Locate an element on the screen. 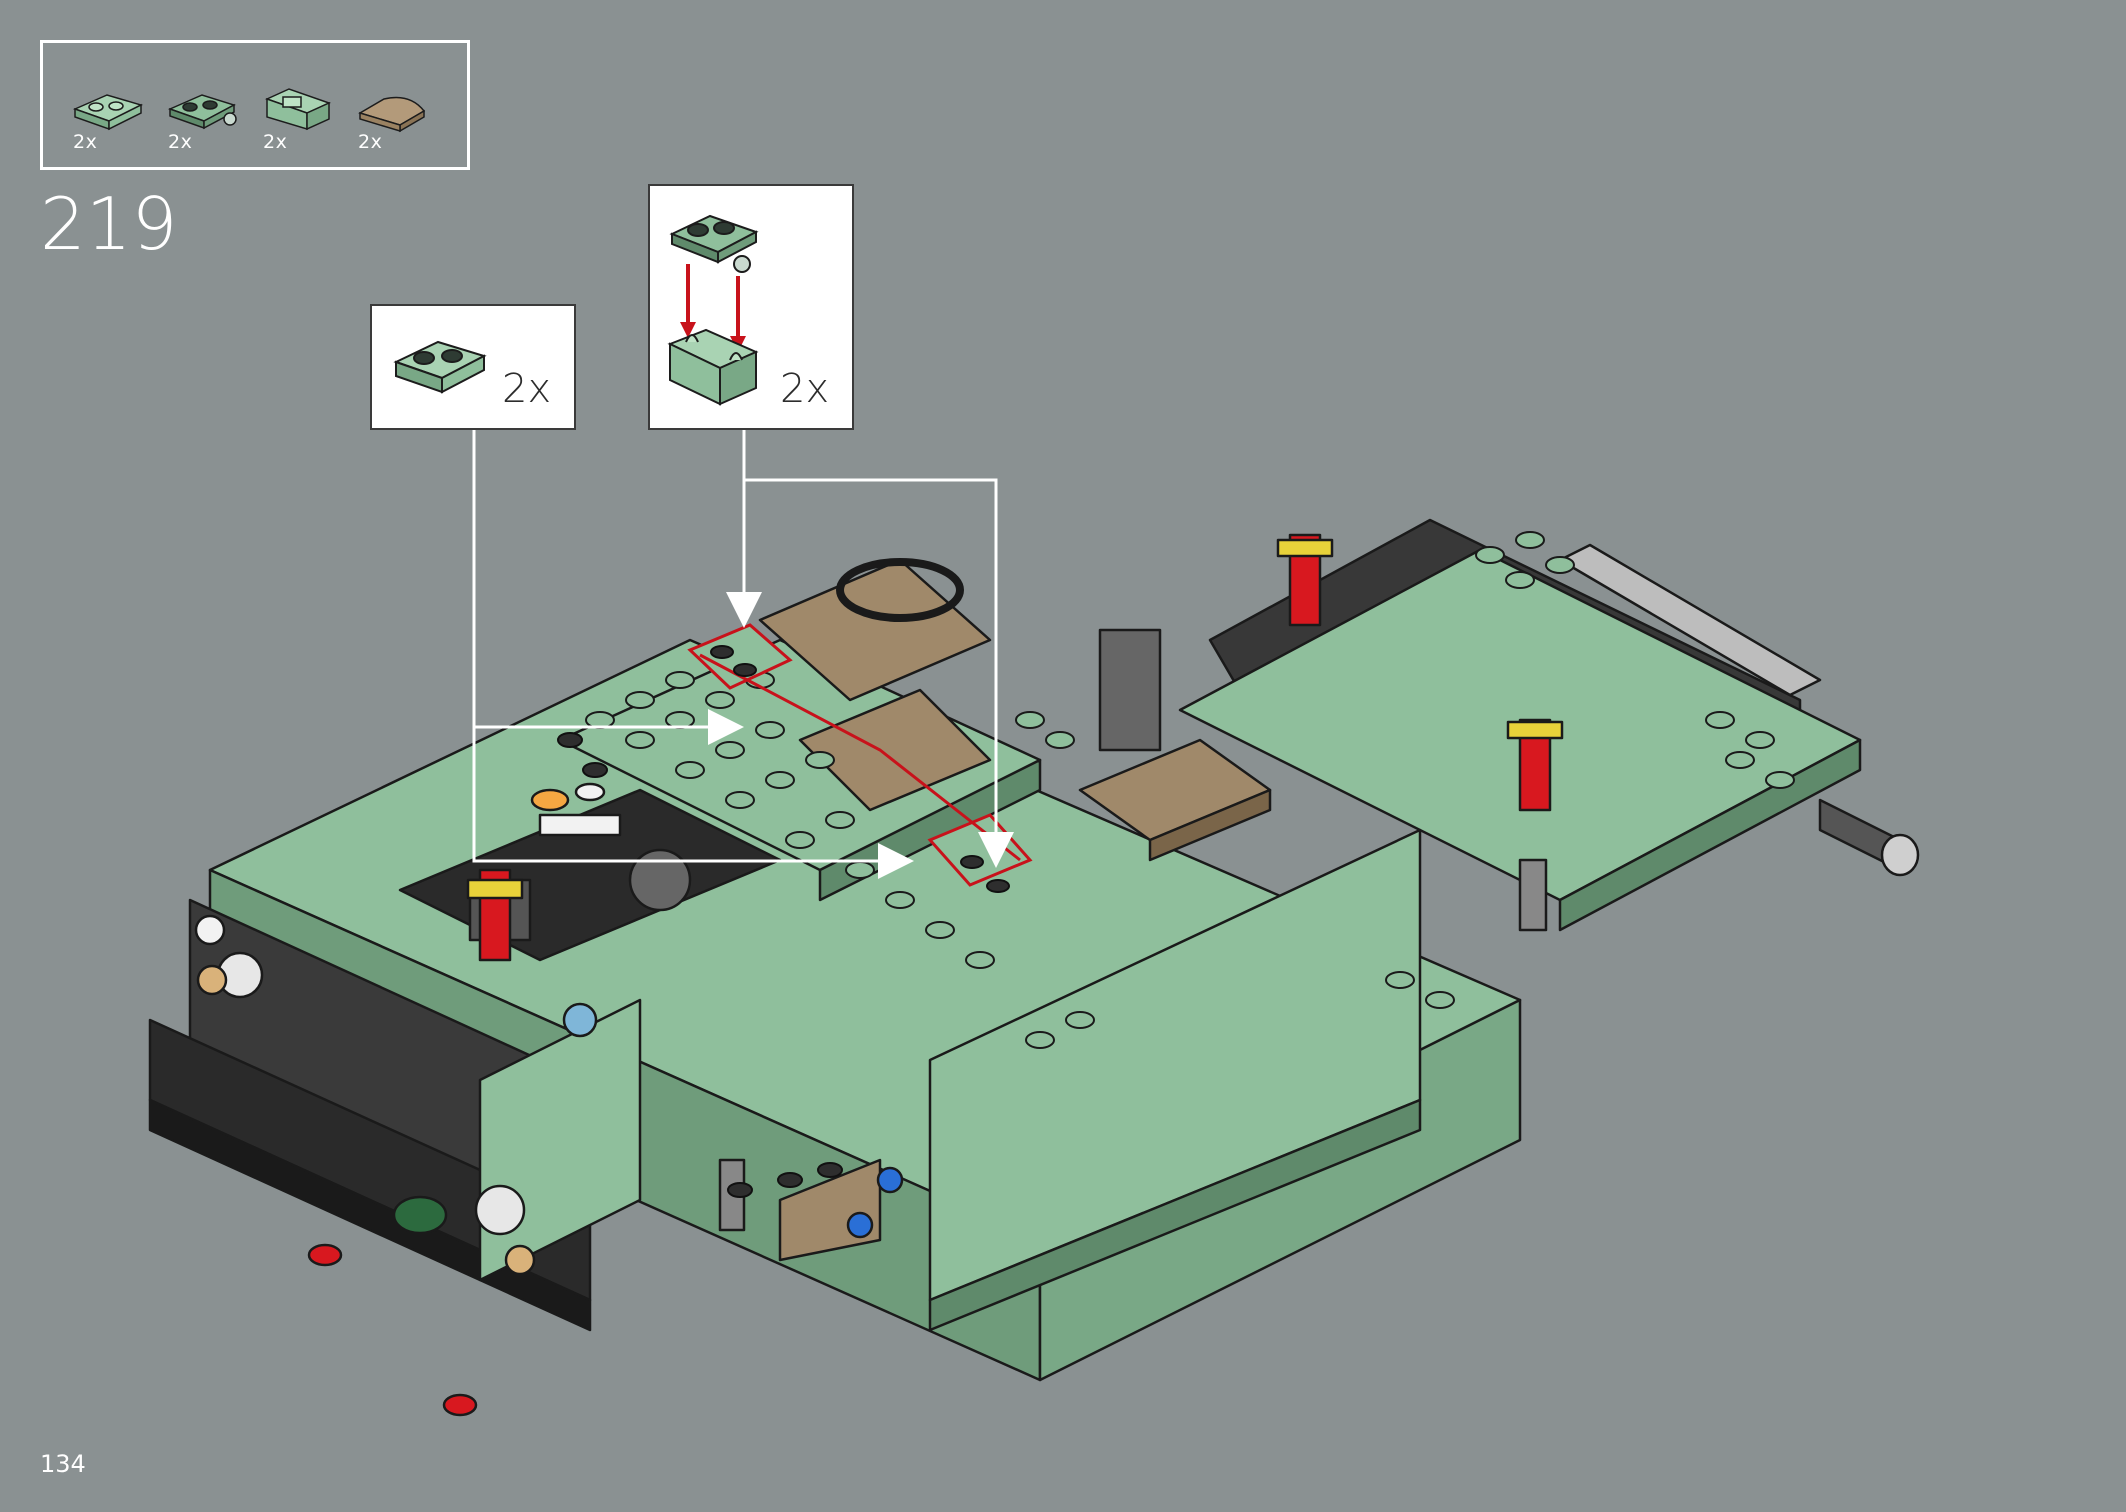  callout-plate: 2x is located at coordinates (473, 367).